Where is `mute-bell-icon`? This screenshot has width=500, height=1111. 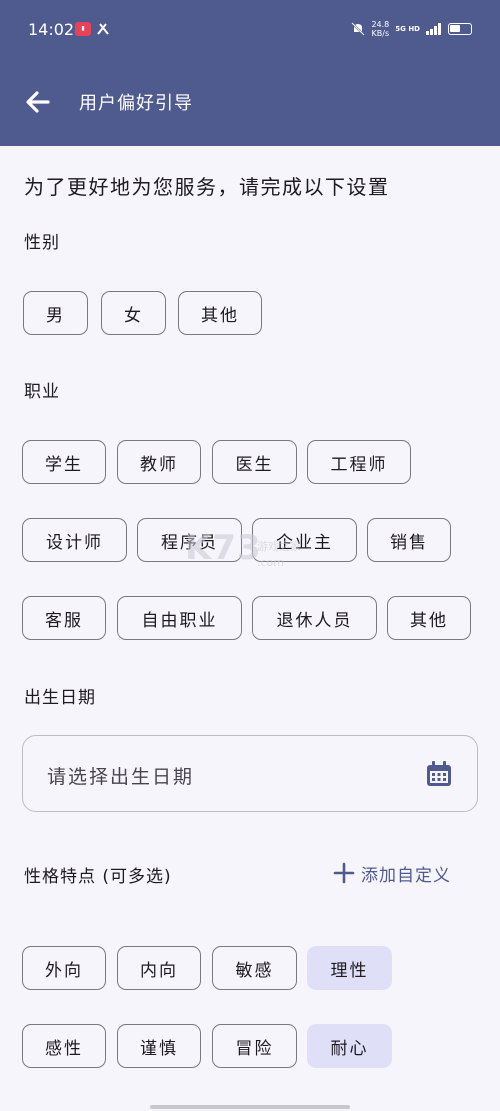 mute-bell-icon is located at coordinates (358, 29).